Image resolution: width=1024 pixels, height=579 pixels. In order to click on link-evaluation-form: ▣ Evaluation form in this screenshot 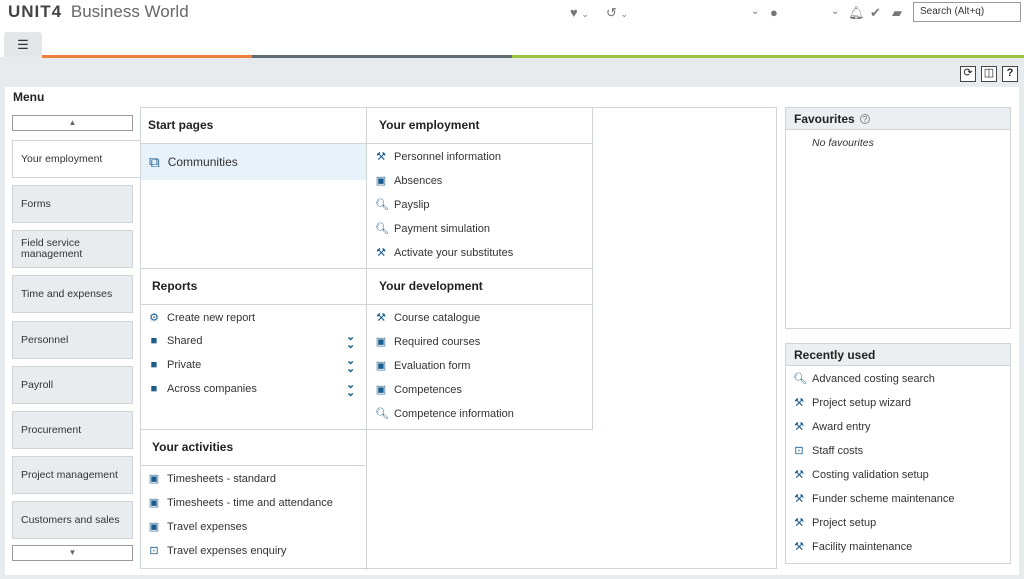, I will do `click(423, 366)`.